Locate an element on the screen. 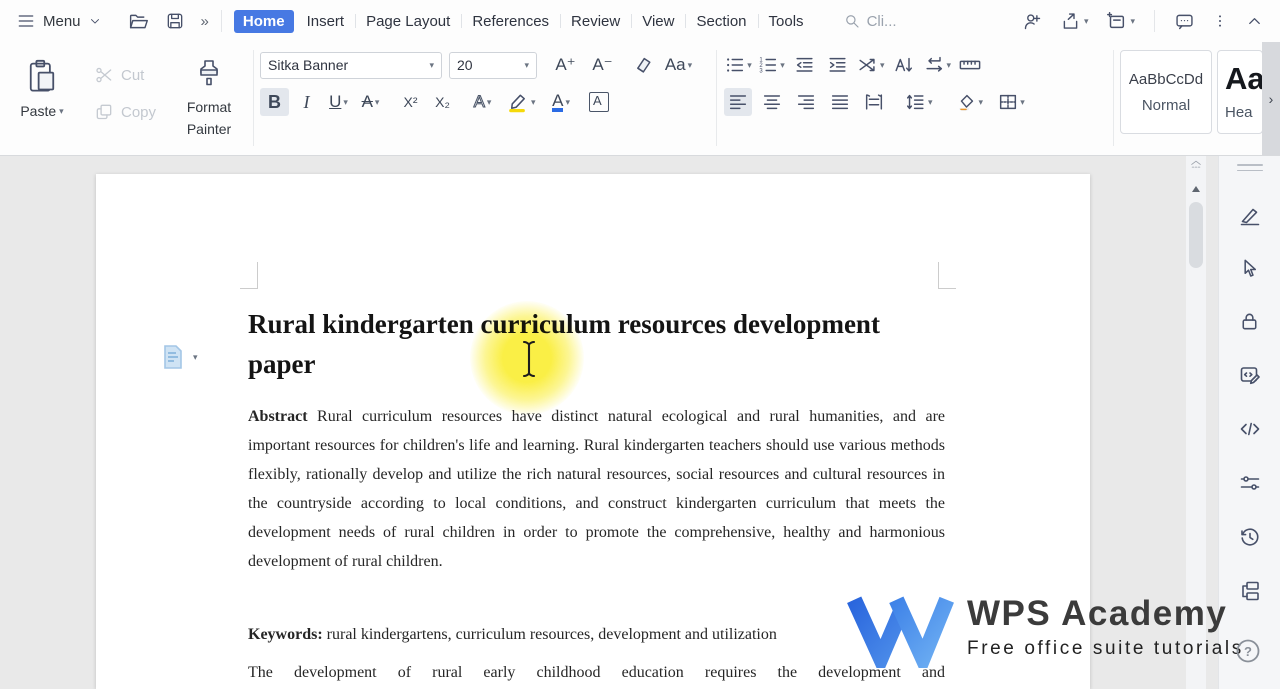 The width and height of the screenshot is (1280, 689). settings-sliders-icon is located at coordinates (1250, 483).